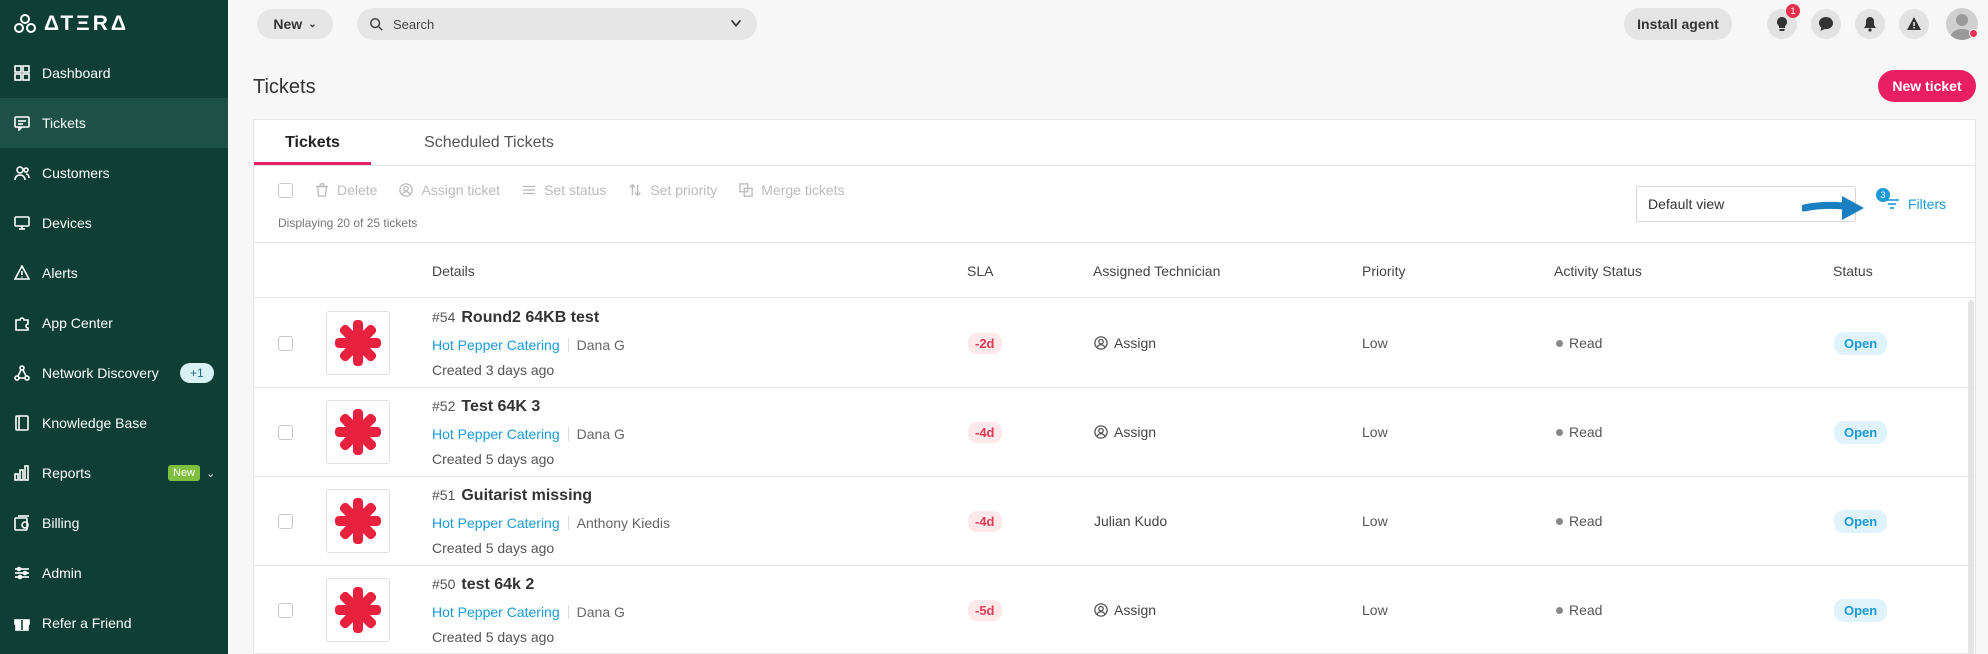 This screenshot has width=1988, height=654. What do you see at coordinates (114, 173) in the screenshot?
I see `sidebar-item-customers: Customers` at bounding box center [114, 173].